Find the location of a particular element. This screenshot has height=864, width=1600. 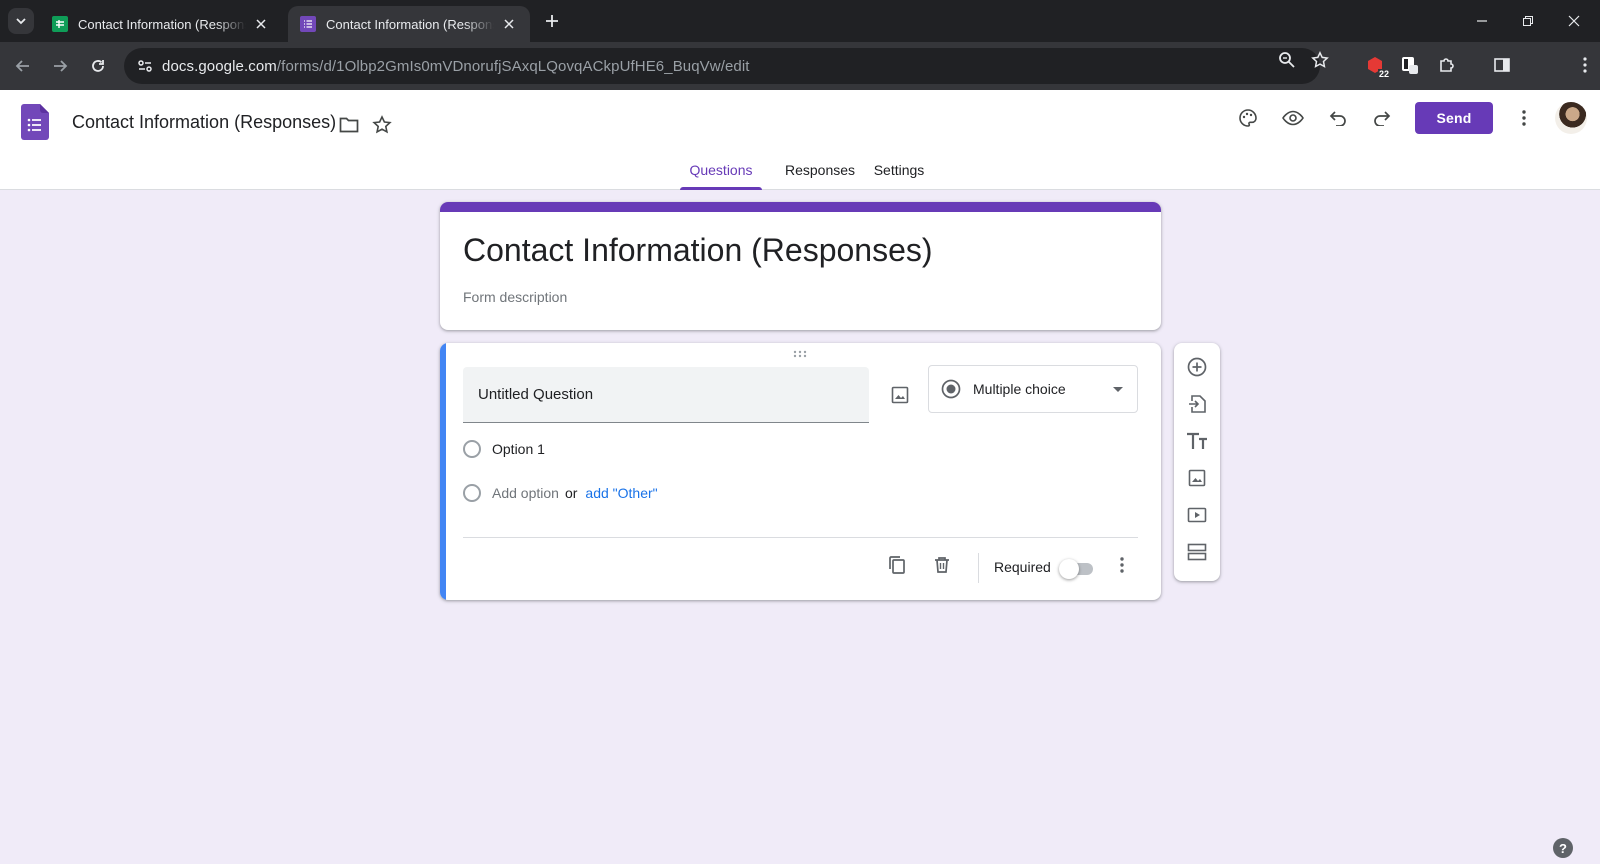

question-footer-divider is located at coordinates (800, 537).